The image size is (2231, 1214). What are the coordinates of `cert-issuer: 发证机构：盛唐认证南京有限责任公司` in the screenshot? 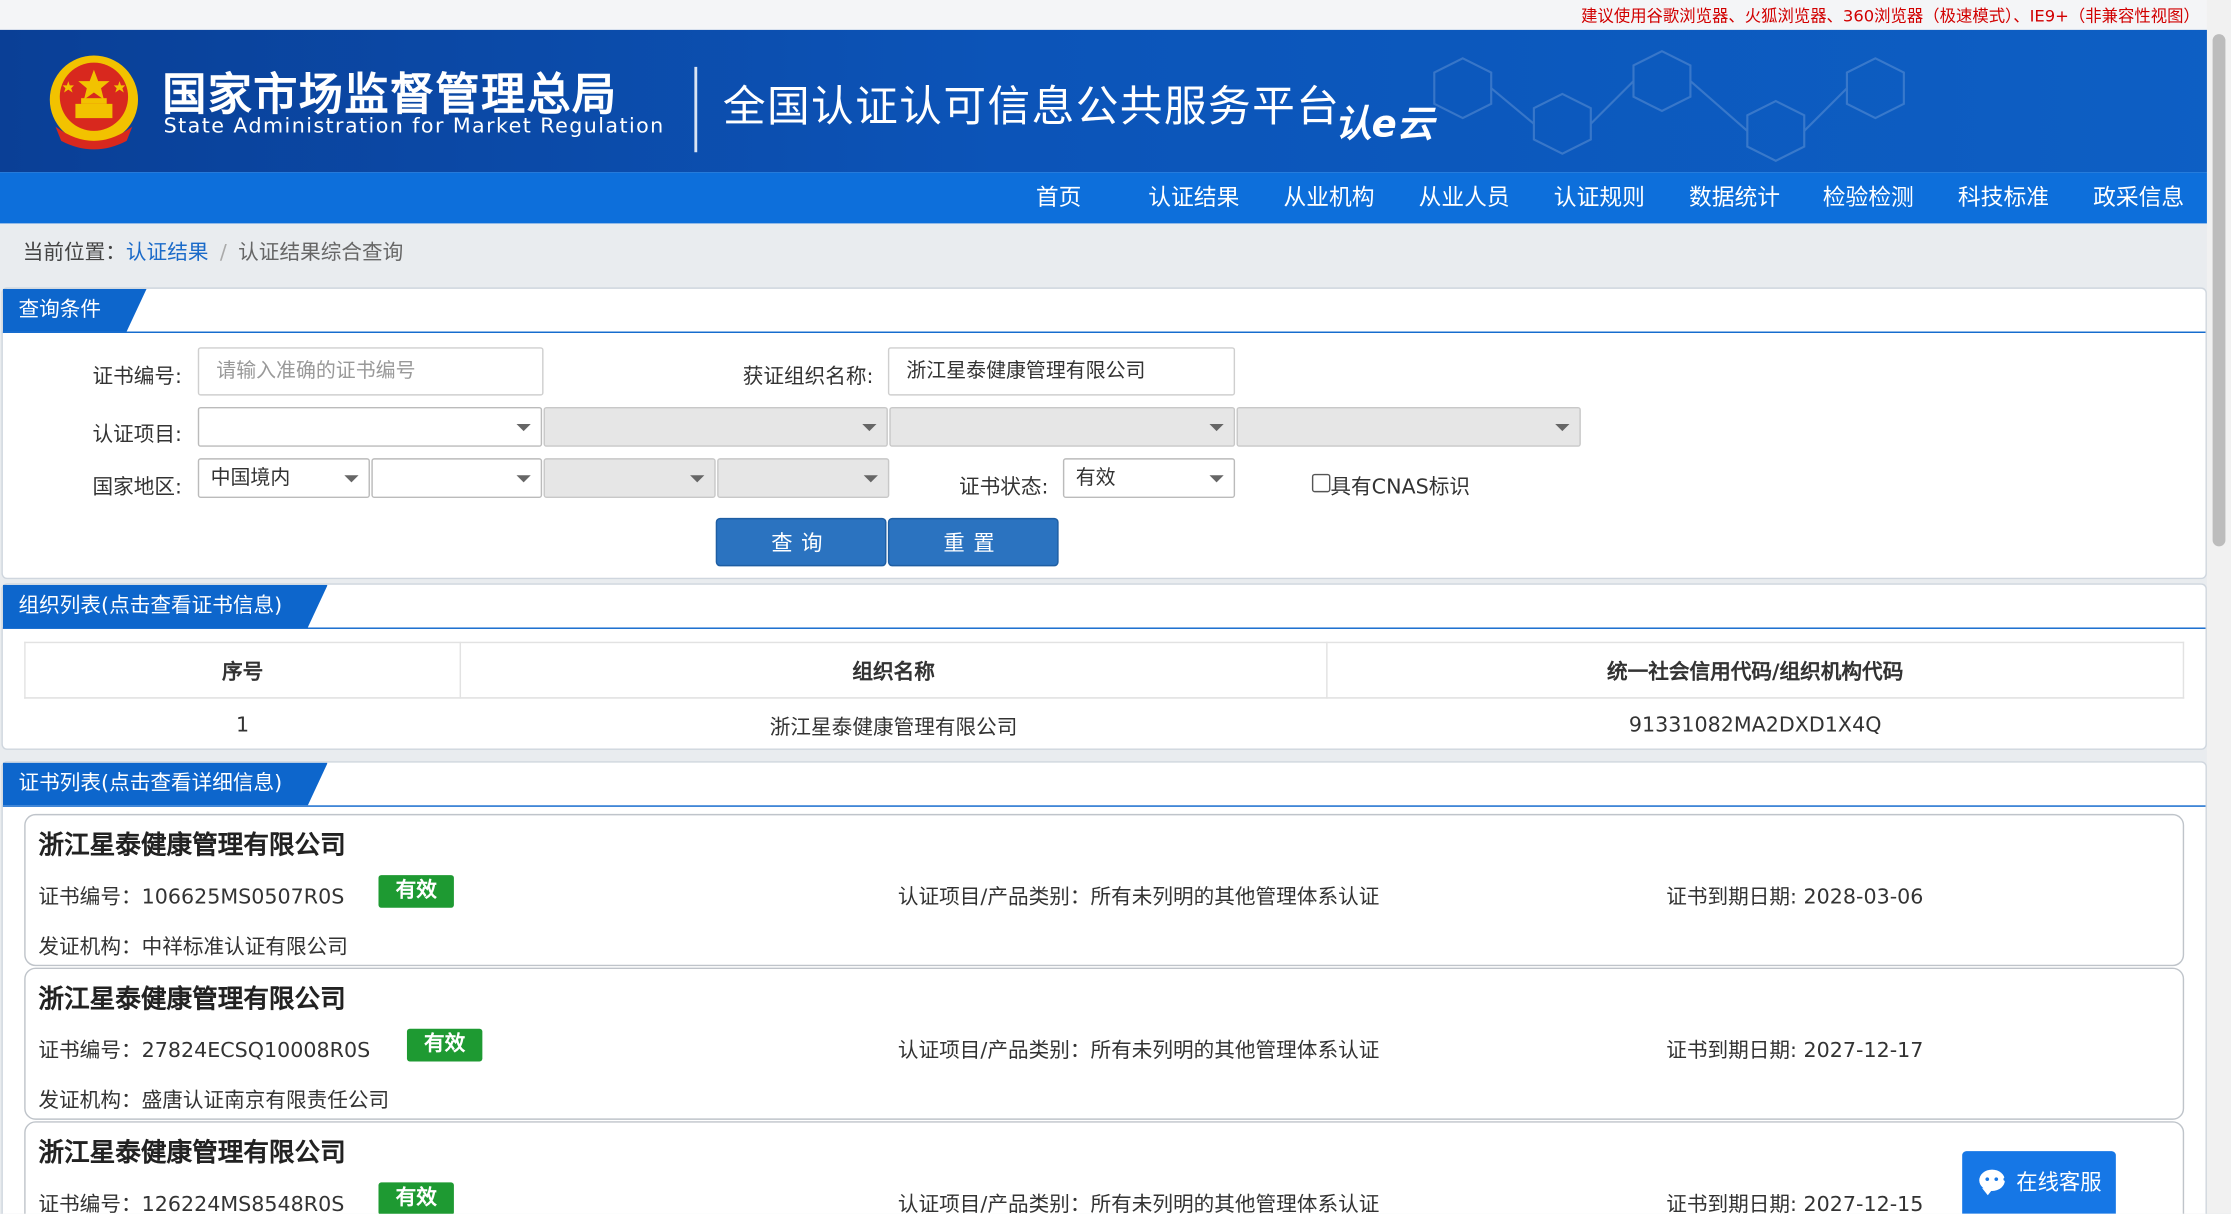 It's located at (214, 1101).